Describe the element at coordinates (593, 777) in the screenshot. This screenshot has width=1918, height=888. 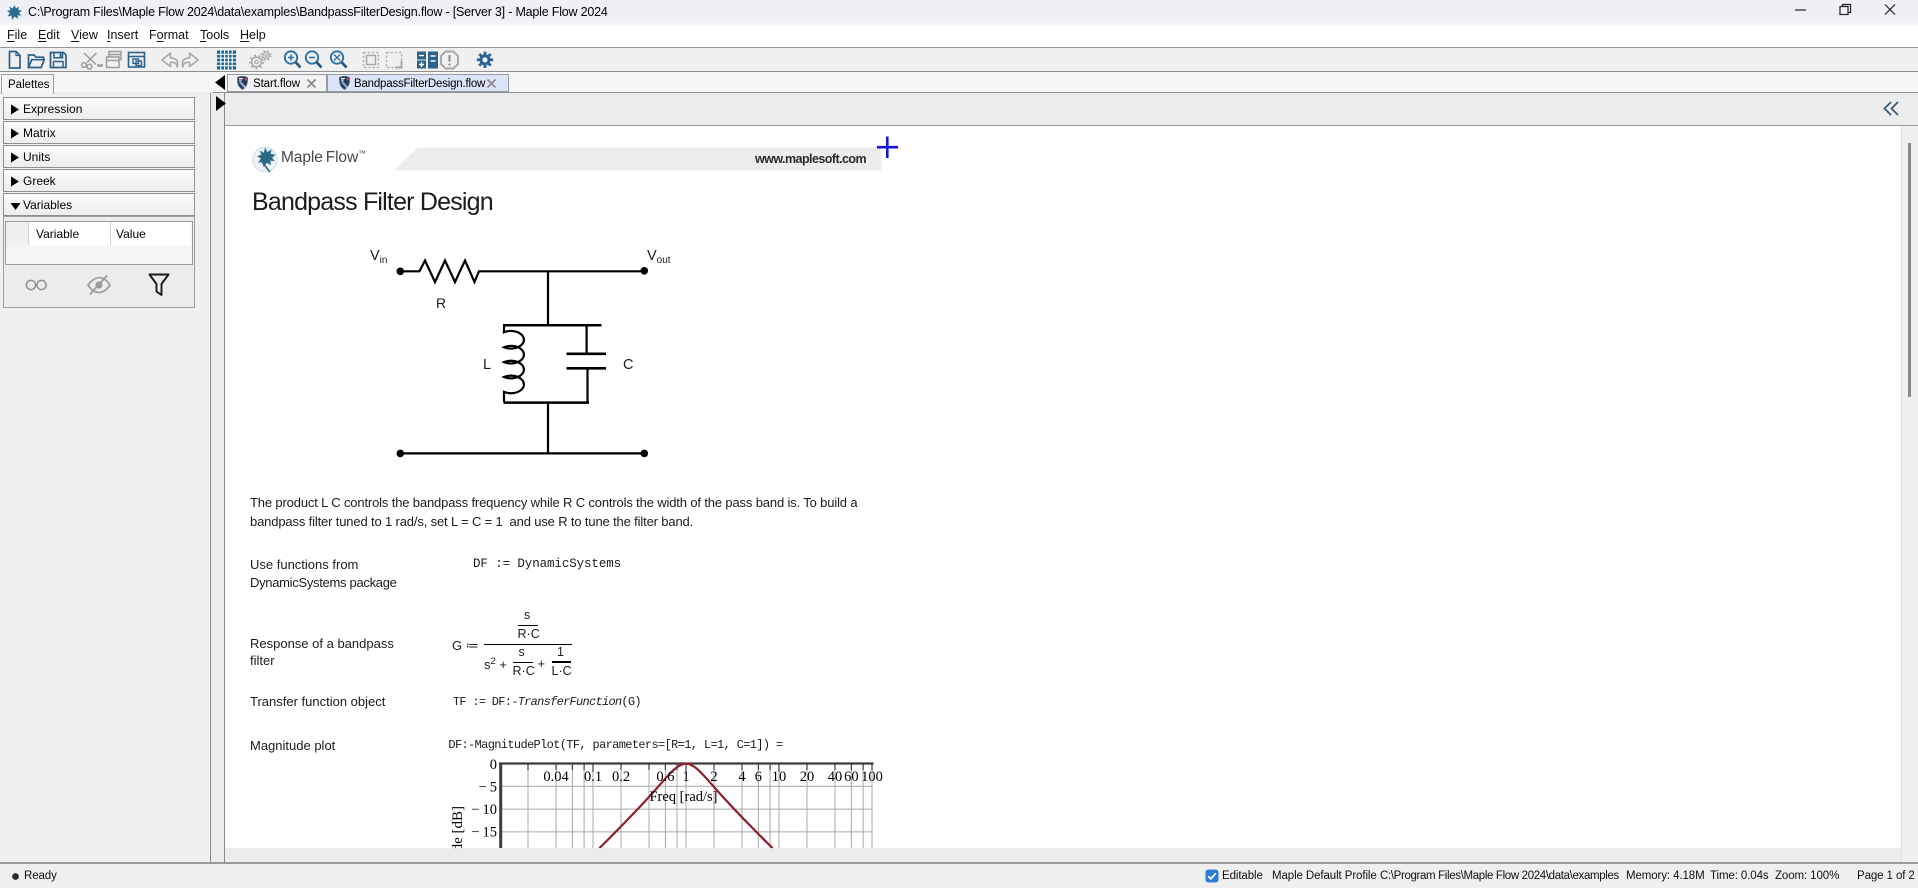
I see `svg-text: 0.1` at that location.